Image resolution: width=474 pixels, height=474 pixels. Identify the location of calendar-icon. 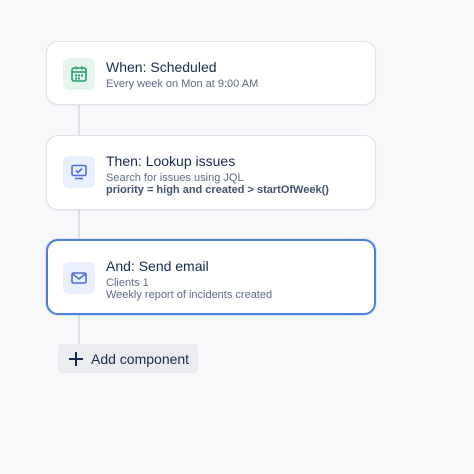
(79, 74).